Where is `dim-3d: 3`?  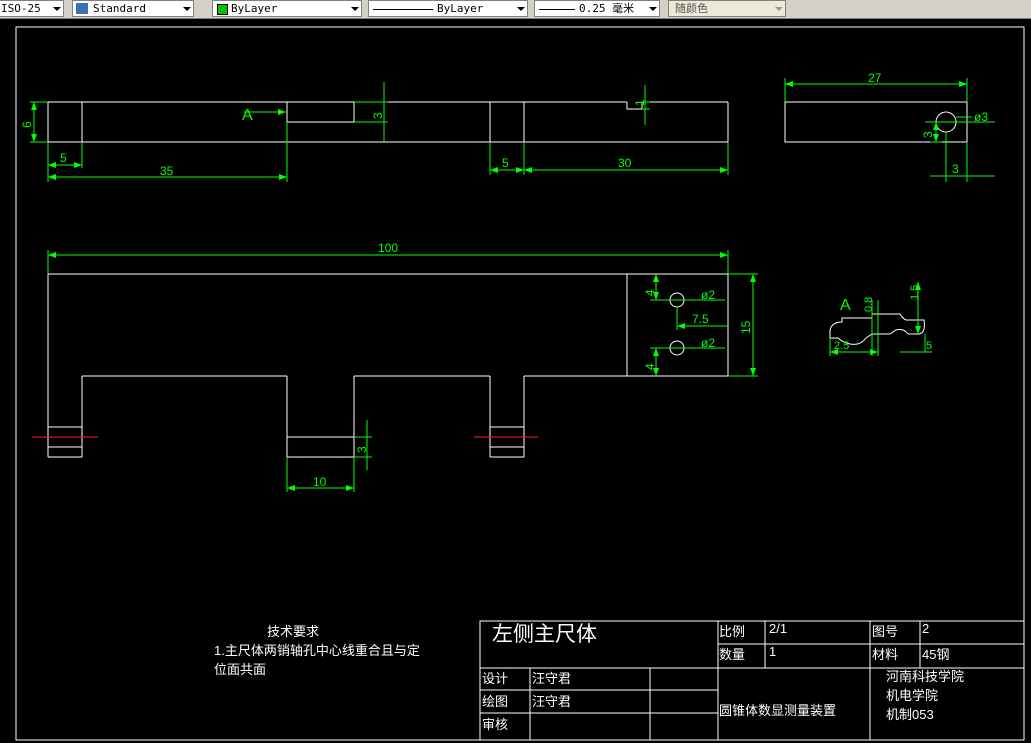
dim-3d: 3 is located at coordinates (362, 449).